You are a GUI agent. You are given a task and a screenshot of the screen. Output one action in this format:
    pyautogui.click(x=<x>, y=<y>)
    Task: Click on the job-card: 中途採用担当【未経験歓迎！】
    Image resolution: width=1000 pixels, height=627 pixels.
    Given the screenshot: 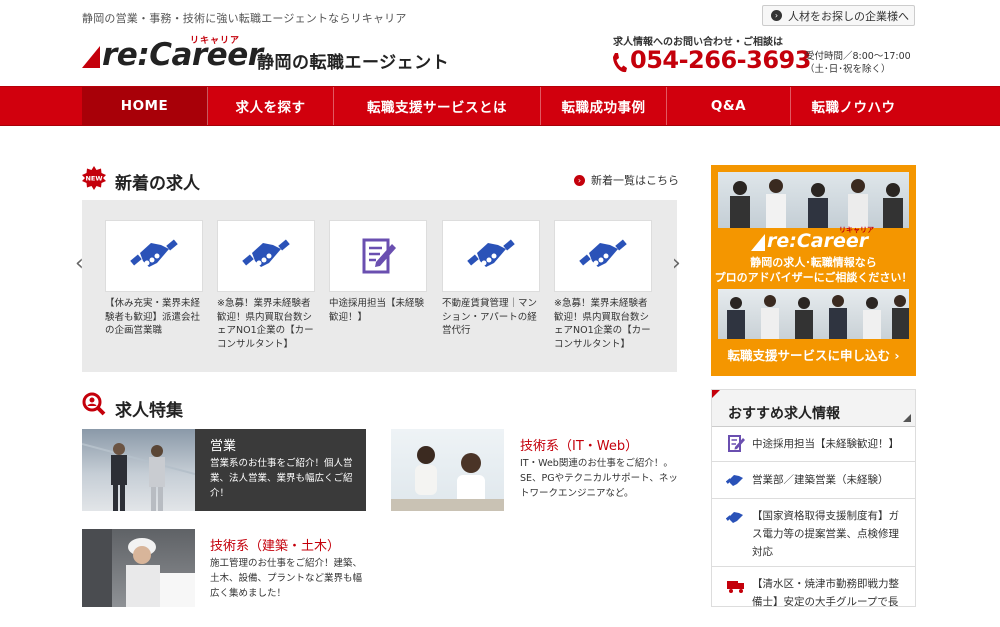 What is the action you would take?
    pyautogui.click(x=378, y=272)
    